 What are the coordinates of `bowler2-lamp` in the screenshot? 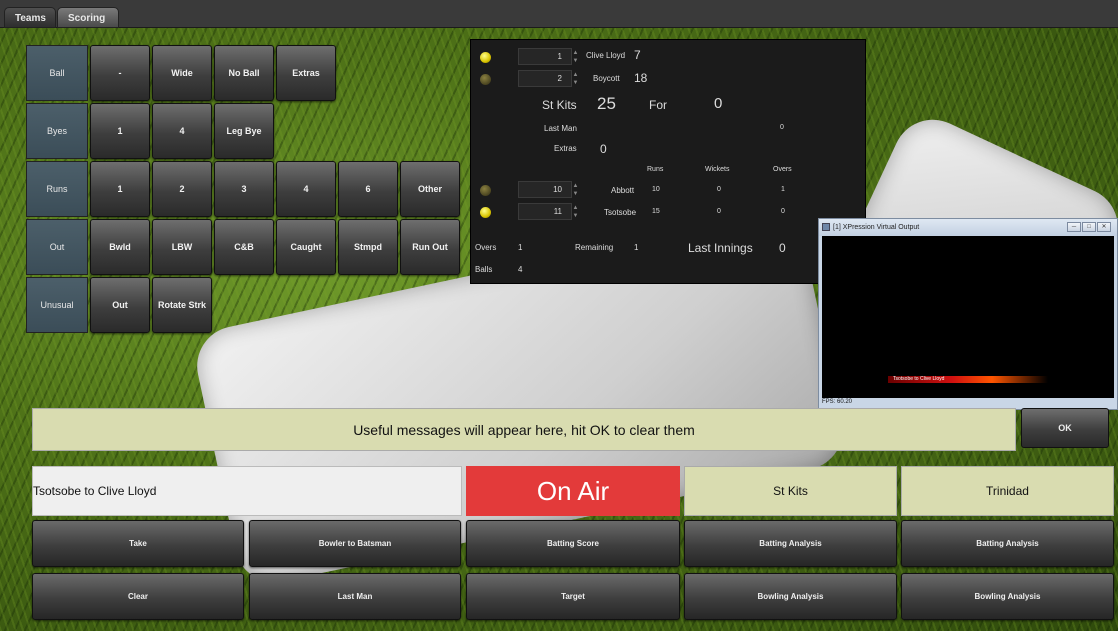 It's located at (485, 212).